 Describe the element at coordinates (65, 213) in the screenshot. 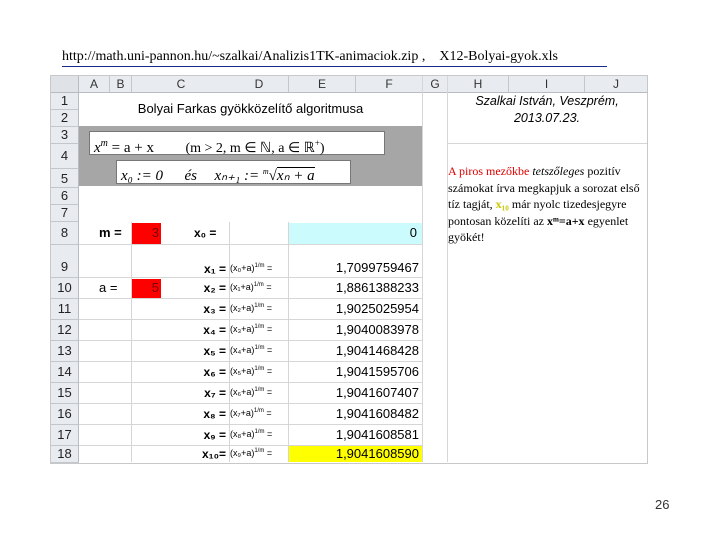

I see `row-header-7: 7` at that location.